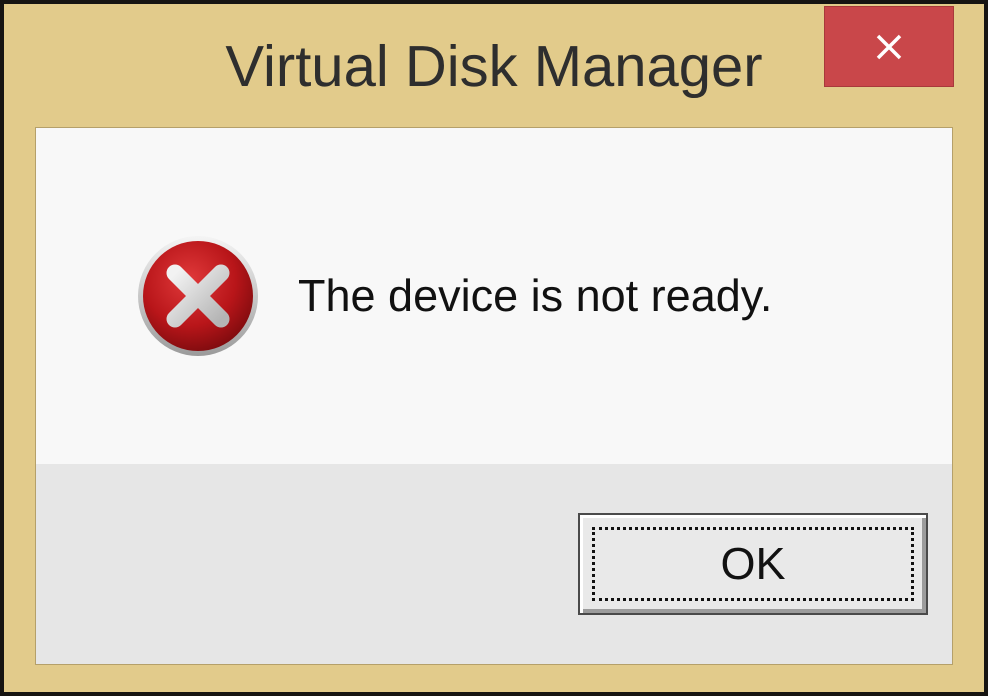 The width and height of the screenshot is (988, 696). I want to click on close-icon, so click(889, 47).